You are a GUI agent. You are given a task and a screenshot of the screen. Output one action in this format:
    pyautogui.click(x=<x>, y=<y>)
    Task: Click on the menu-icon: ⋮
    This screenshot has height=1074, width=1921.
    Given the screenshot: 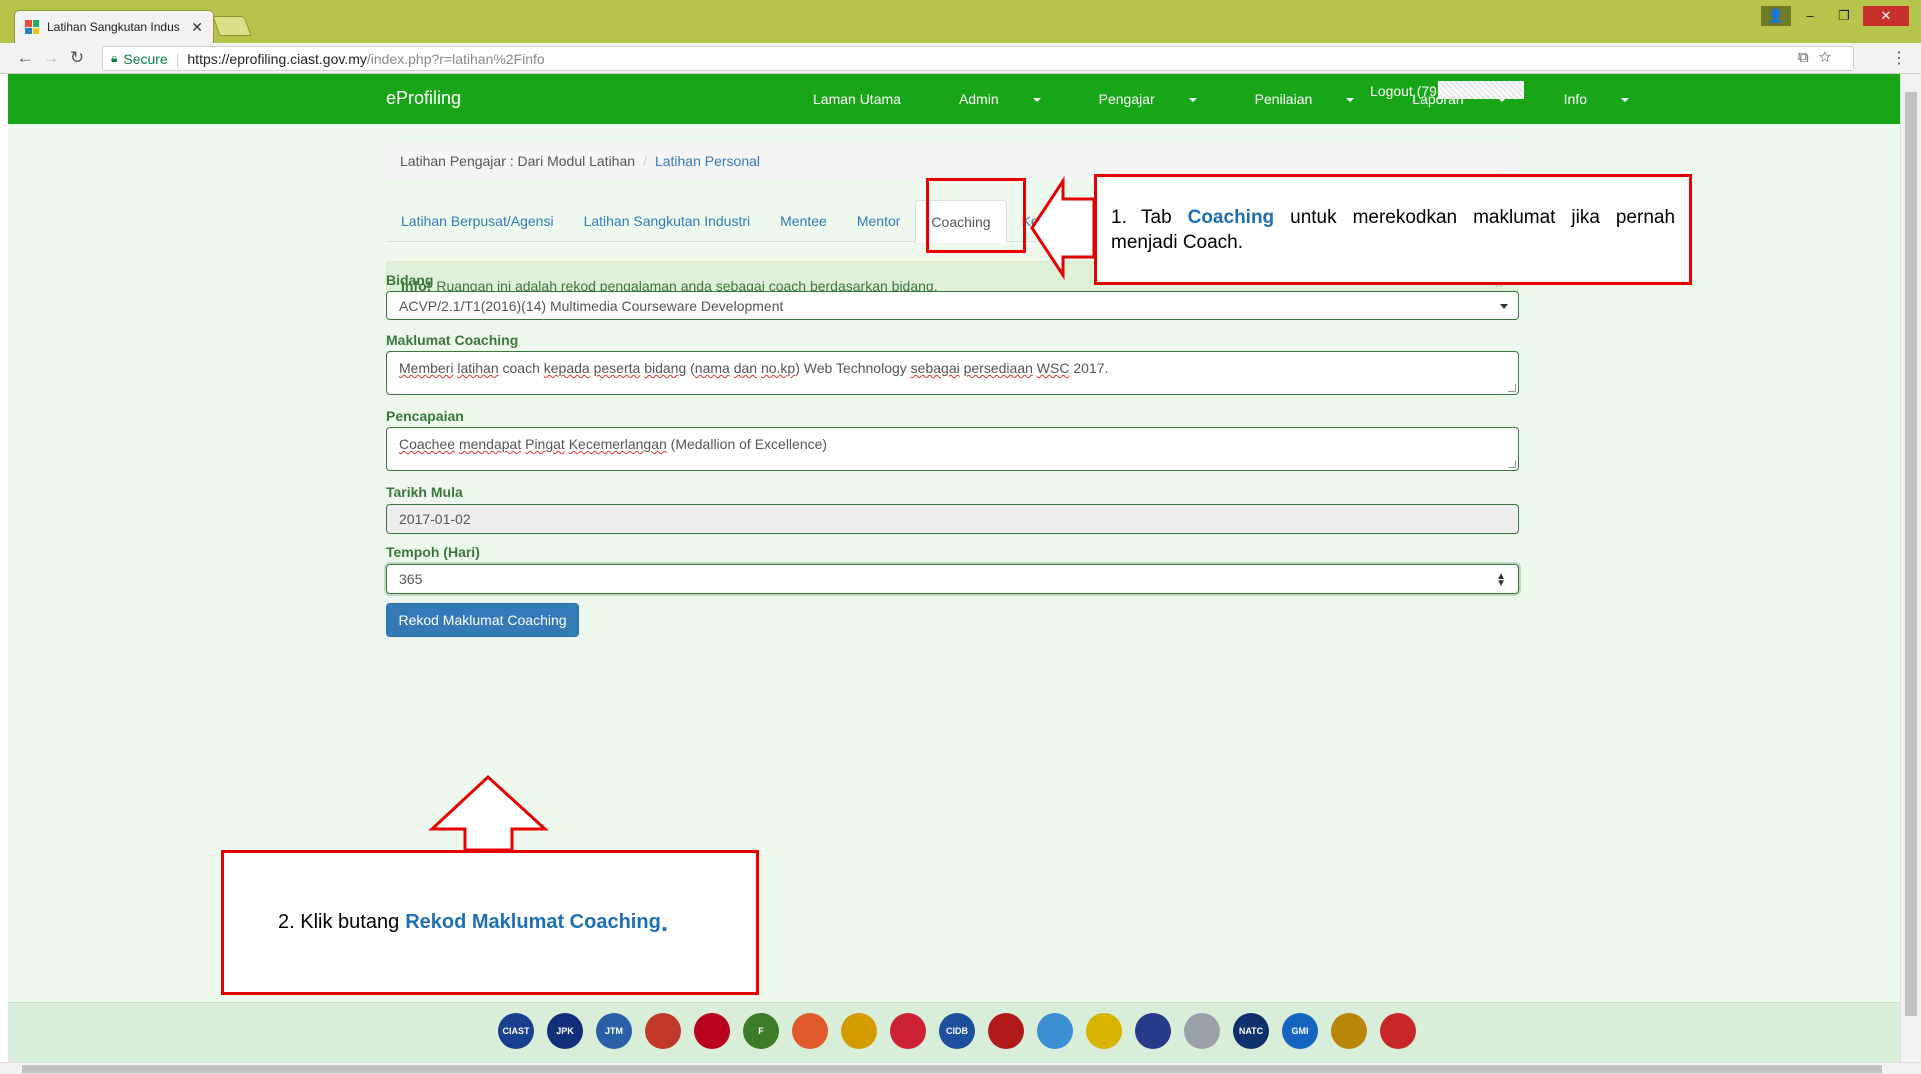 What is the action you would take?
    pyautogui.click(x=1899, y=58)
    